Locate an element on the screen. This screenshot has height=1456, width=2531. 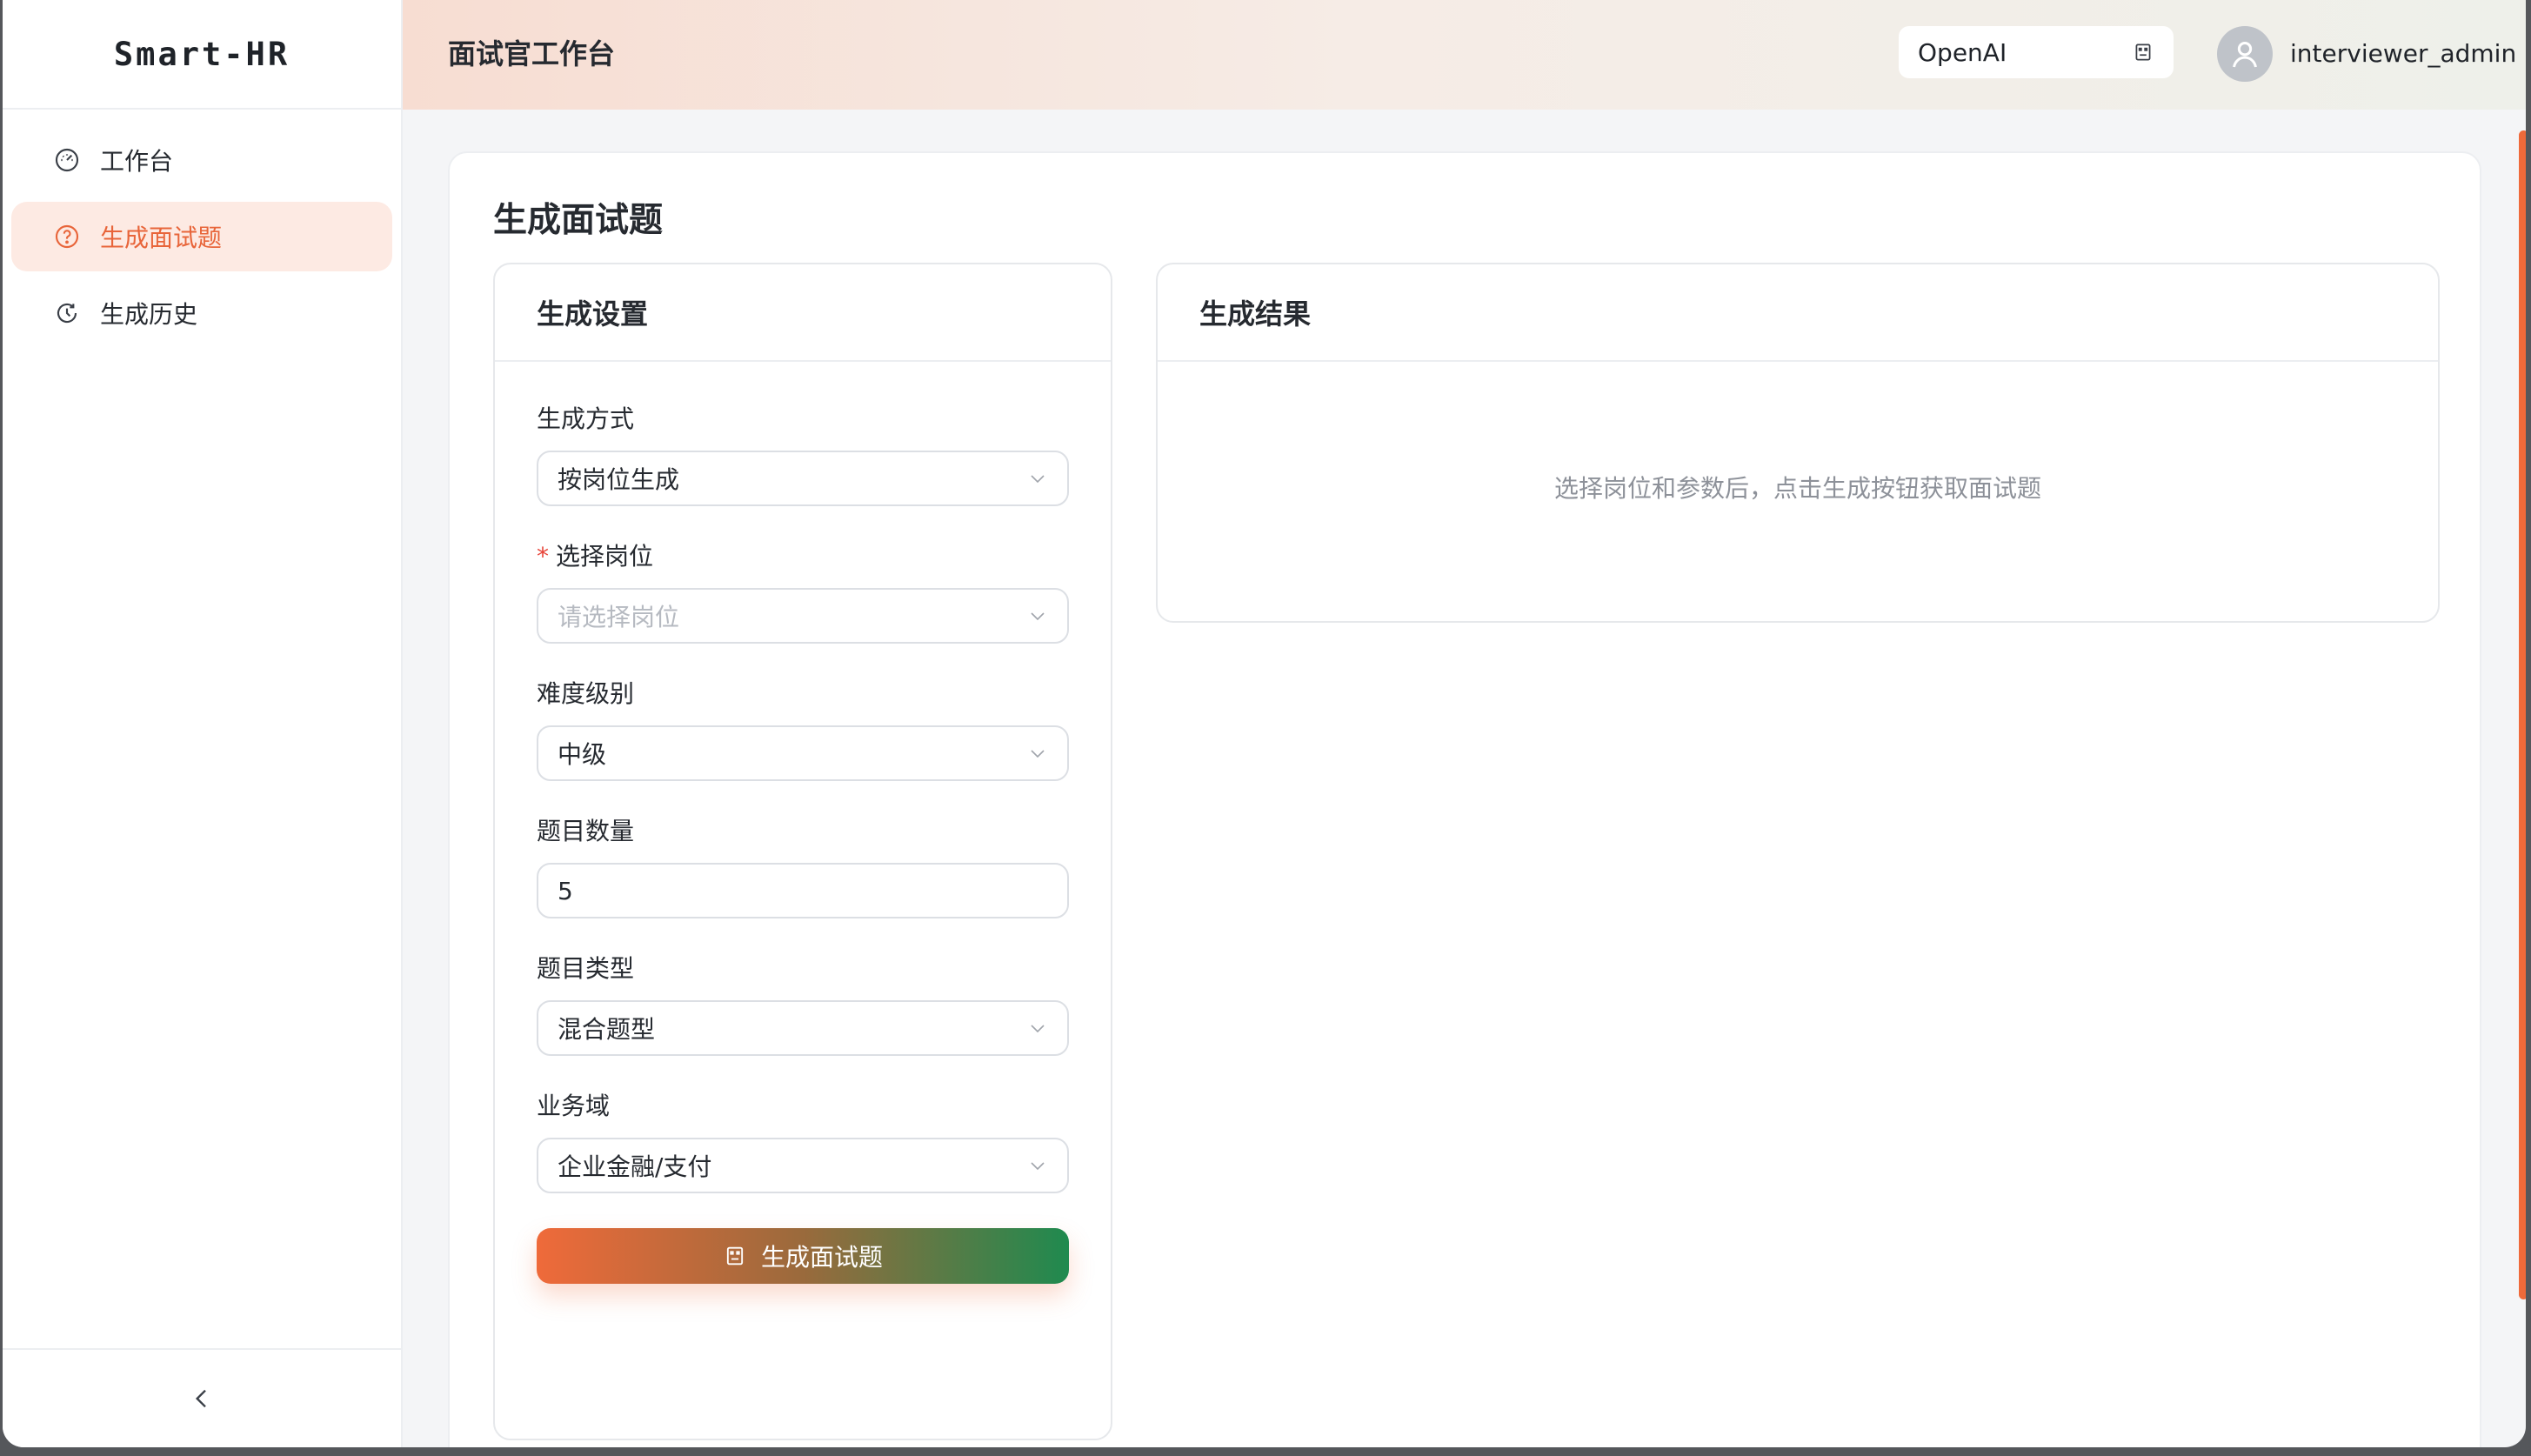
position-select-placeholder: 请选择岗位 is located at coordinates (619, 617).